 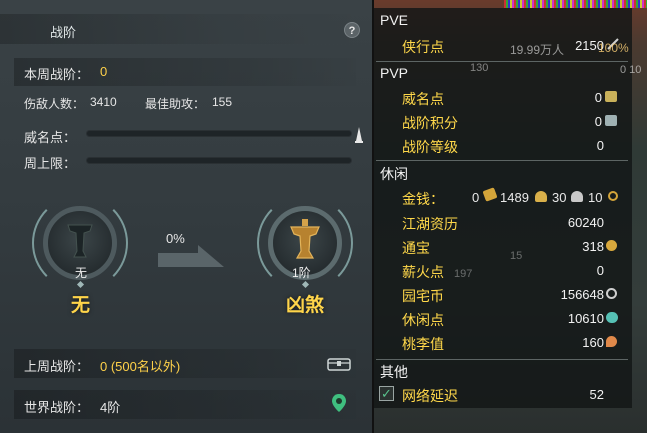 What do you see at coordinates (423, 99) in the screenshot?
I see `pvp-label-0: 威名点` at bounding box center [423, 99].